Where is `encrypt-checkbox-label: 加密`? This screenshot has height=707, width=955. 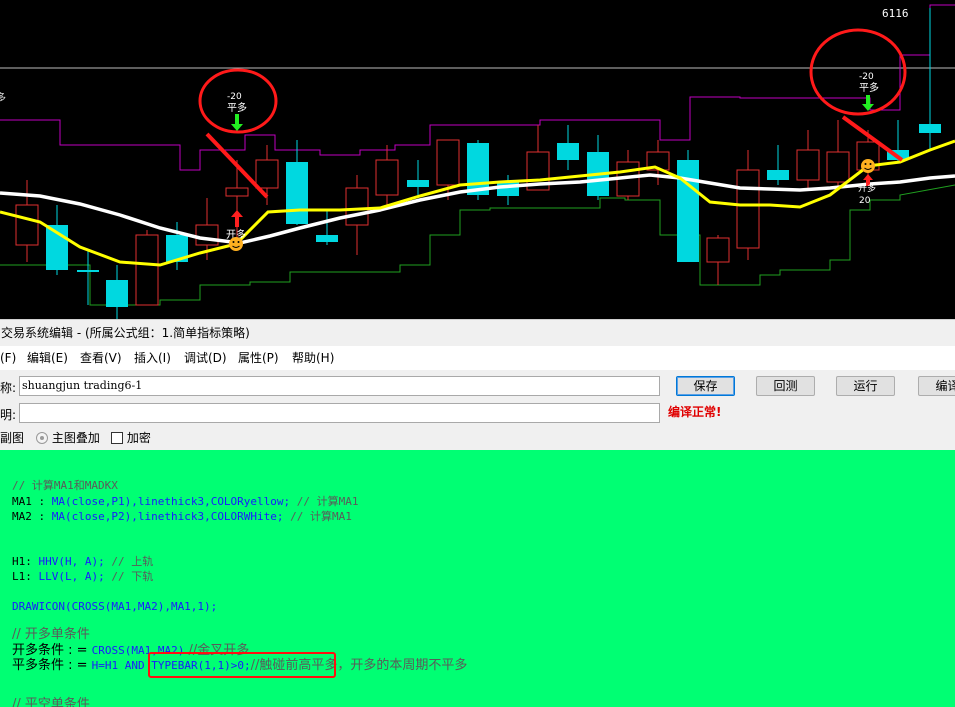
encrypt-checkbox-label: 加密 is located at coordinates (138, 438).